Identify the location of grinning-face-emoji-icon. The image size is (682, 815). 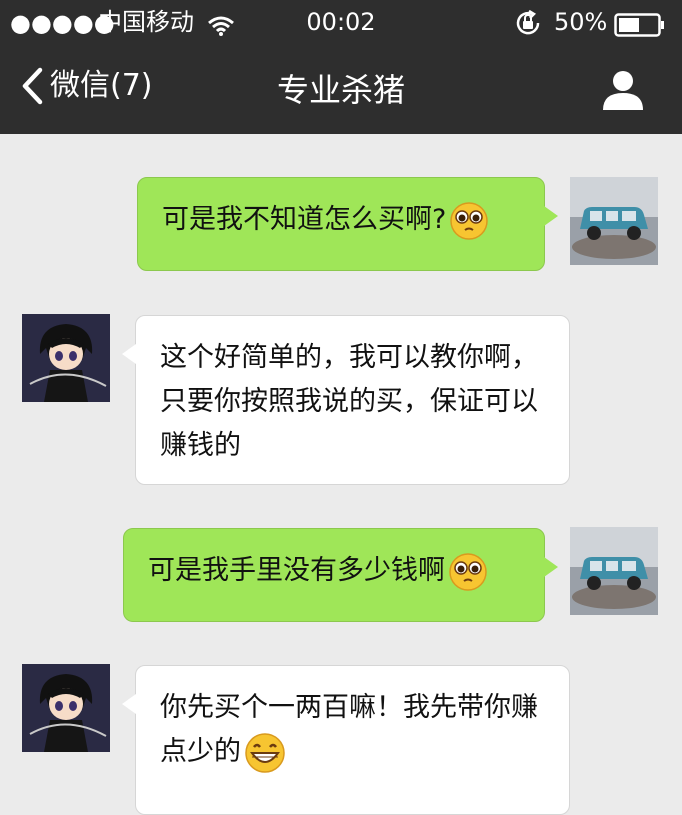
(265, 752).